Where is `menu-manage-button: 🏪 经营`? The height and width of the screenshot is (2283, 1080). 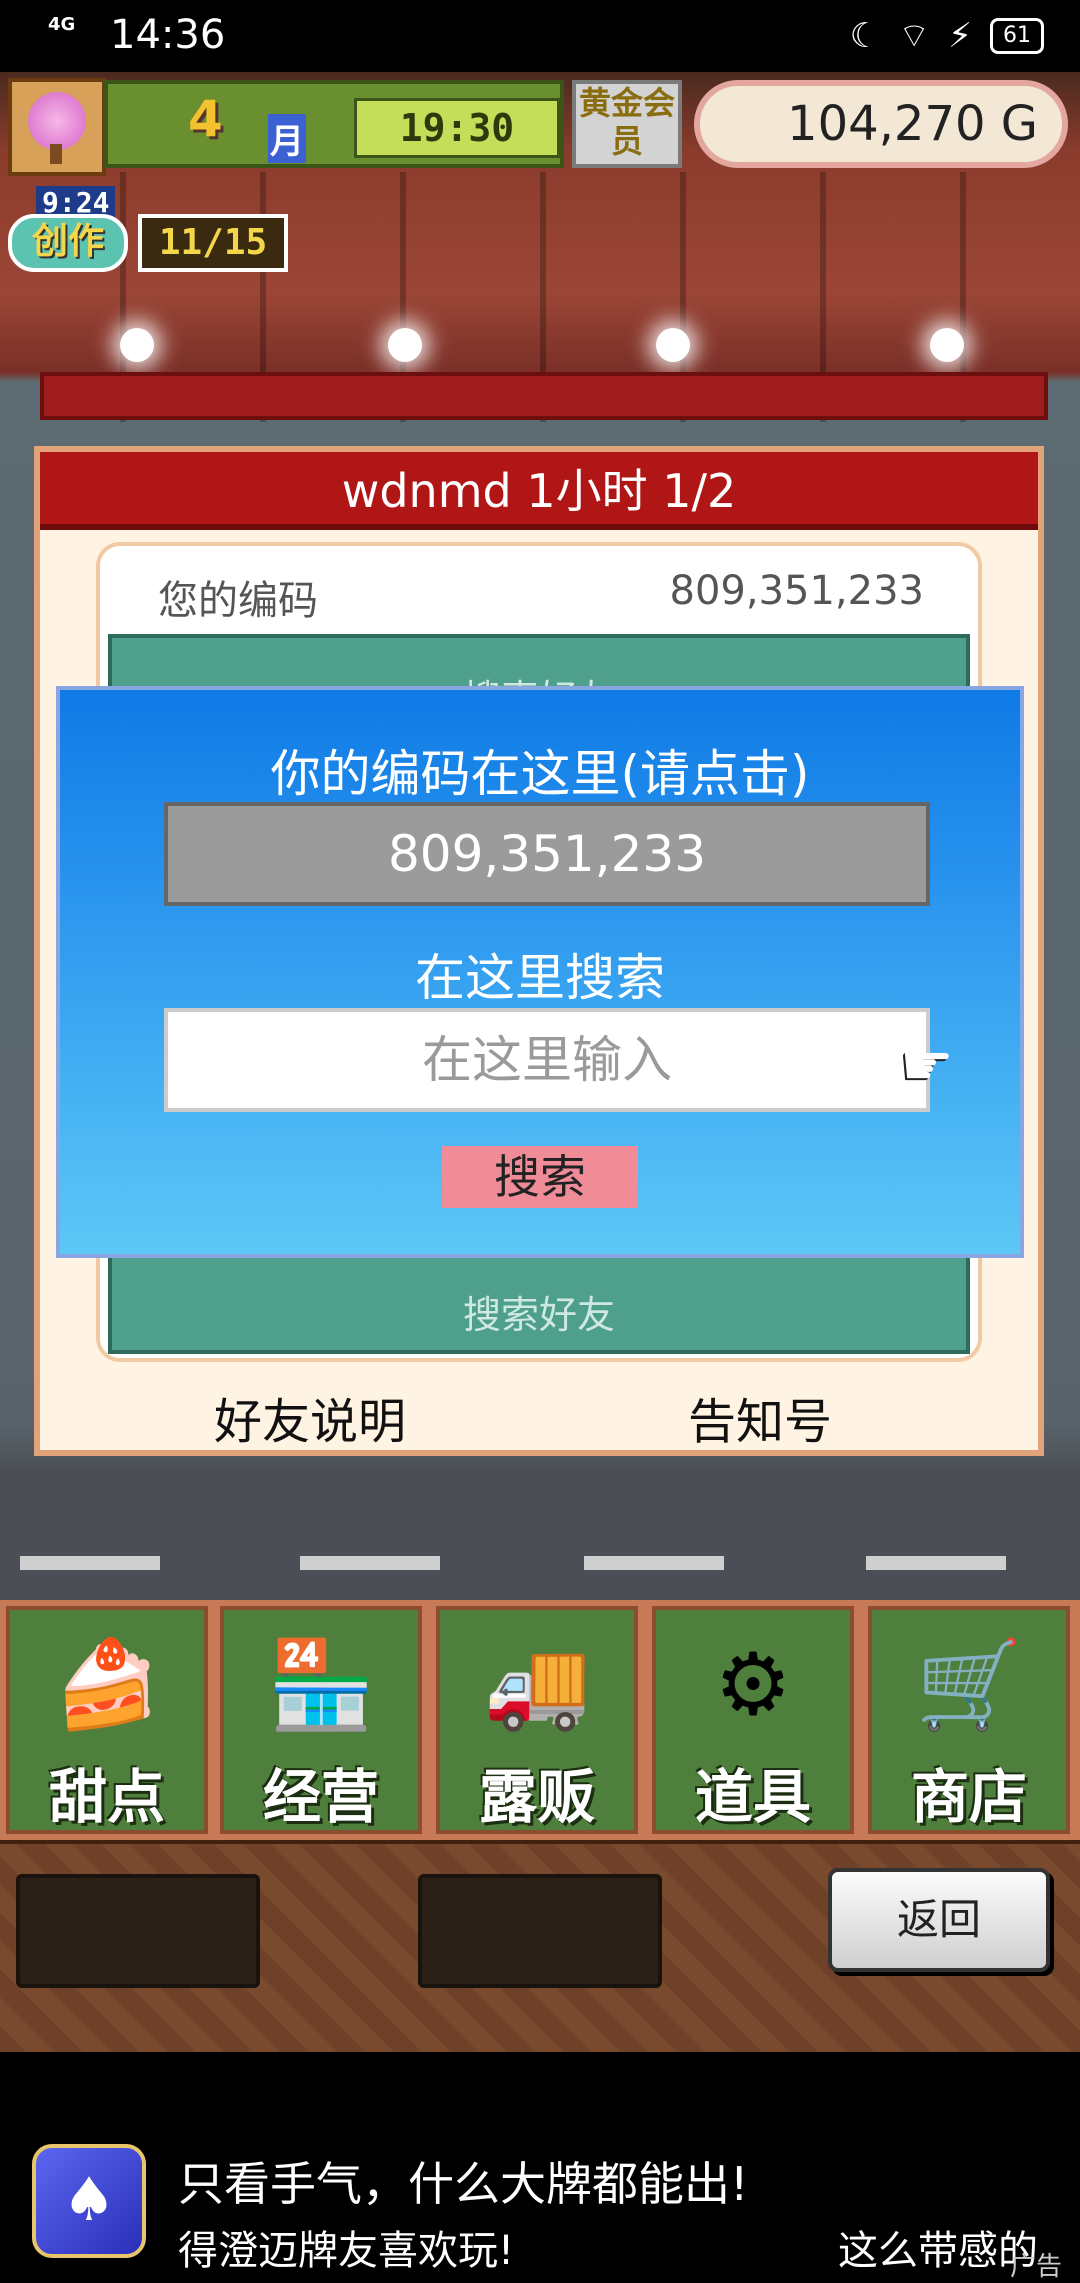 menu-manage-button: 🏪 经营 is located at coordinates (321, 1720).